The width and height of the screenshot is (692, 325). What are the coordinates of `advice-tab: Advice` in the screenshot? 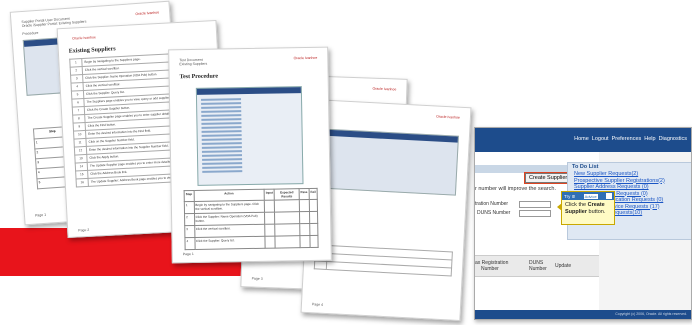 It's located at (590, 196).